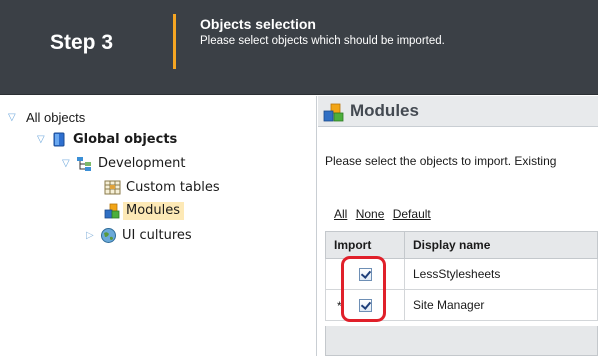 Image resolution: width=598 pixels, height=356 pixels. Describe the element at coordinates (258, 24) in the screenshot. I see `step-title: Objects selection` at that location.